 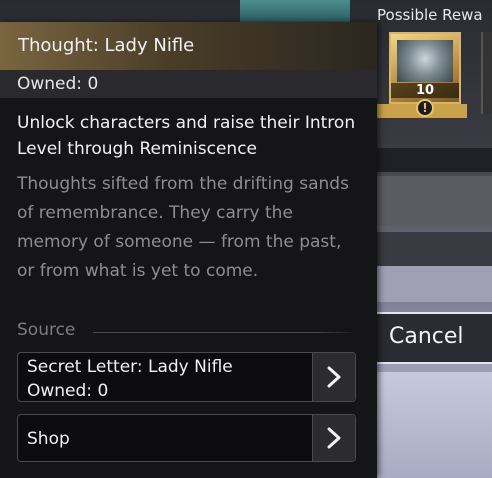 I want to click on reward-quantity: 10, so click(x=425, y=90).